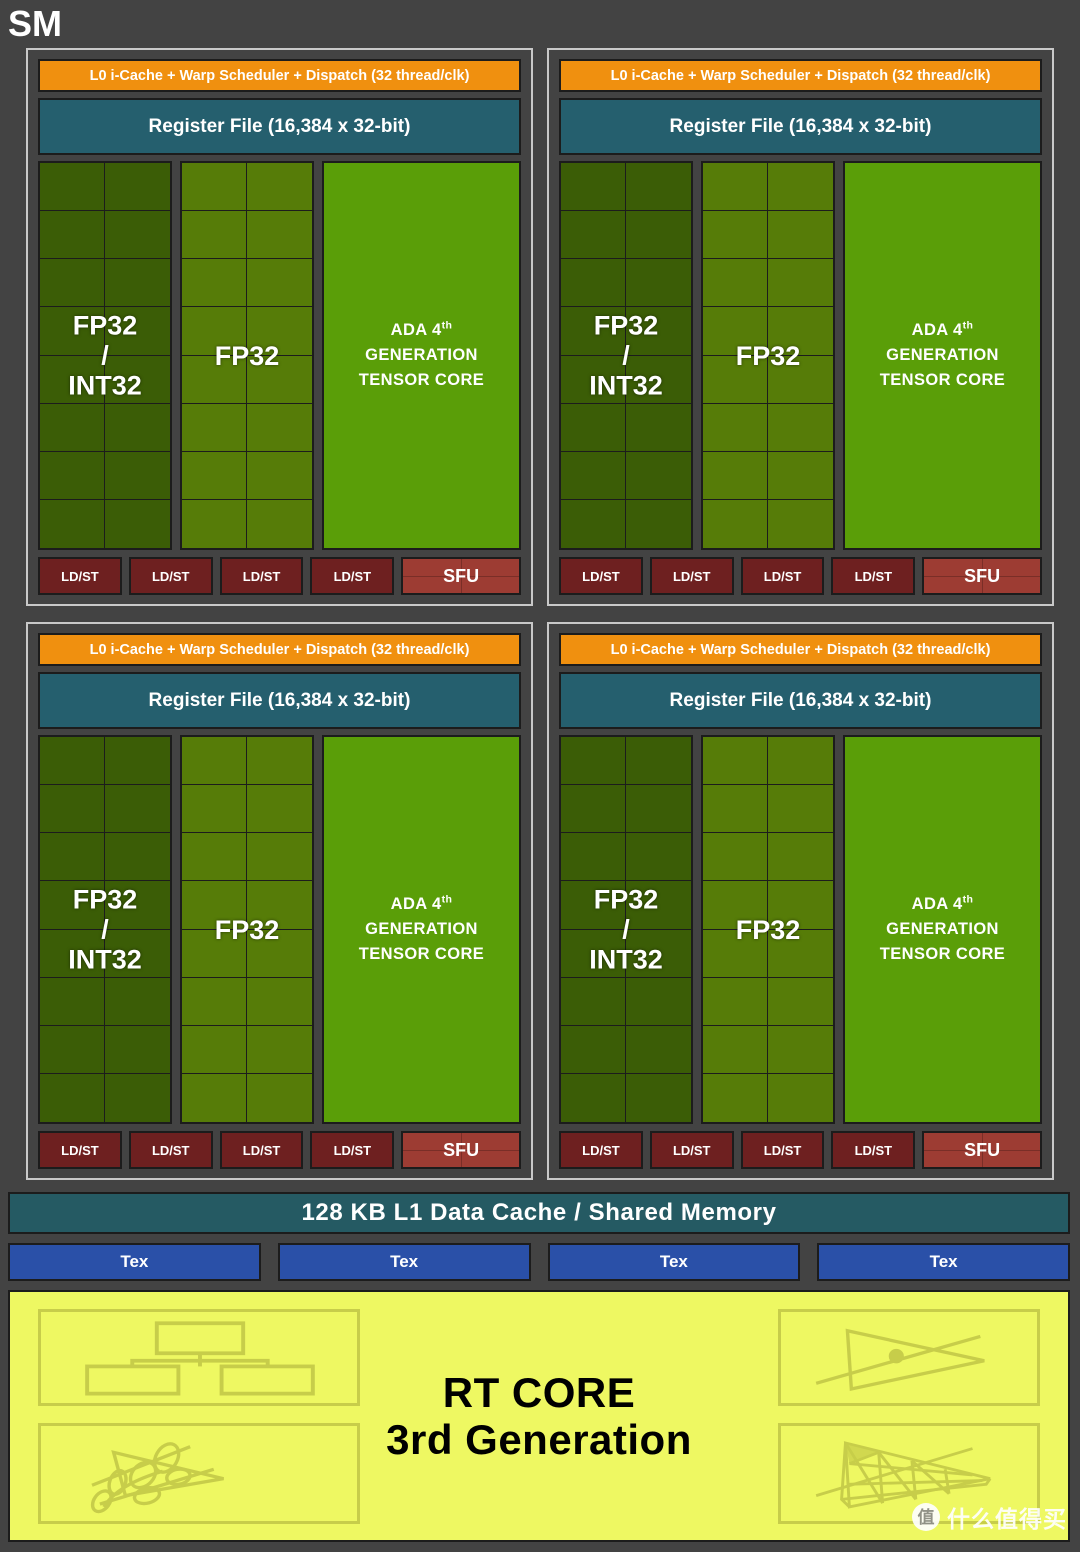 This screenshot has height=1552, width=1080. Describe the element at coordinates (539, 1439) in the screenshot. I see `rt-core-title-line2: 3rd Generation` at that location.